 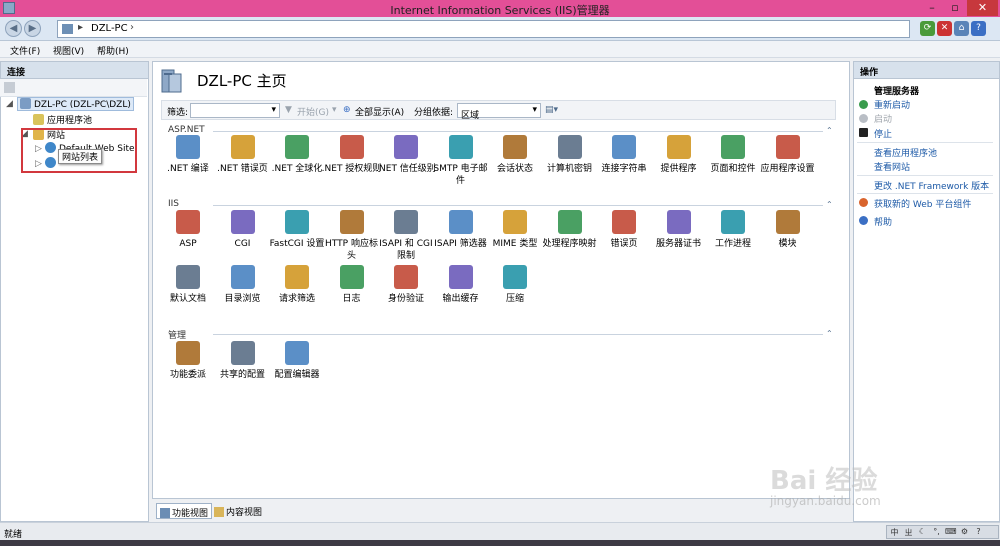 What do you see at coordinates (514, 169) in the screenshot?
I see `feature-label: 会话状态` at bounding box center [514, 169].